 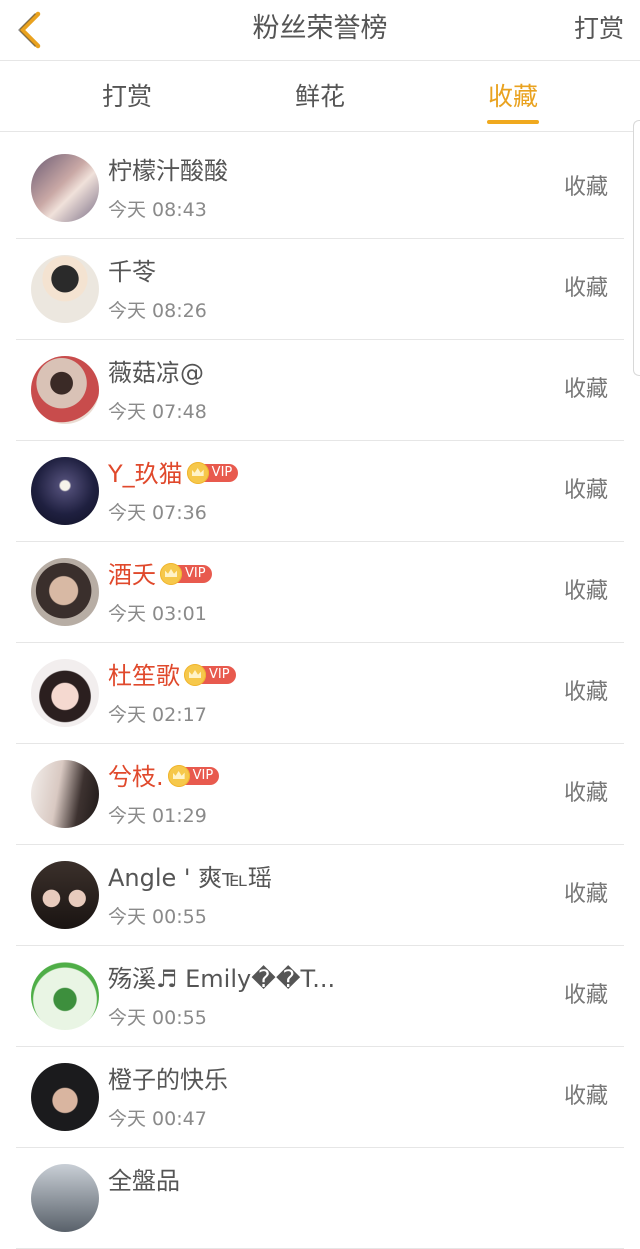 What do you see at coordinates (320, 895) in the screenshot?
I see `list-item: Angle ' 爽℡瑶 今天 00:55 收藏` at bounding box center [320, 895].